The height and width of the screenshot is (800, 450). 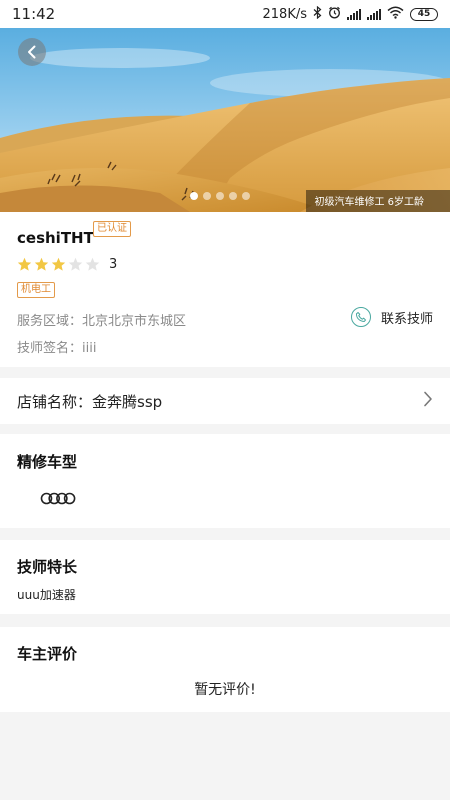 What do you see at coordinates (317, 14) in the screenshot?
I see `bluetooth-icon` at bounding box center [317, 14].